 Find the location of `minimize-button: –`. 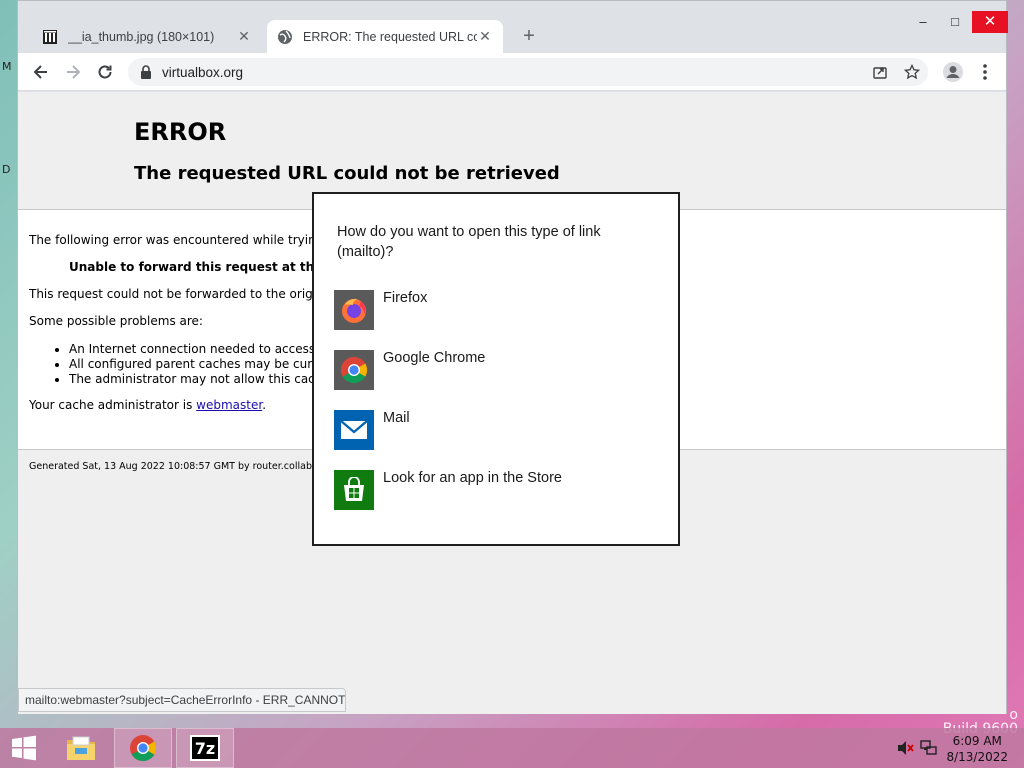

minimize-button: – is located at coordinates (923, 22).